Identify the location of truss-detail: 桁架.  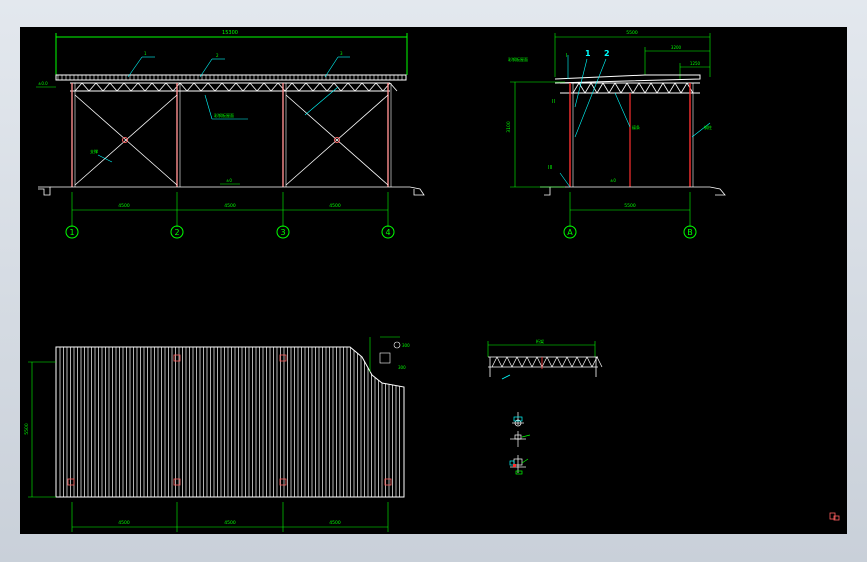
(545, 359).